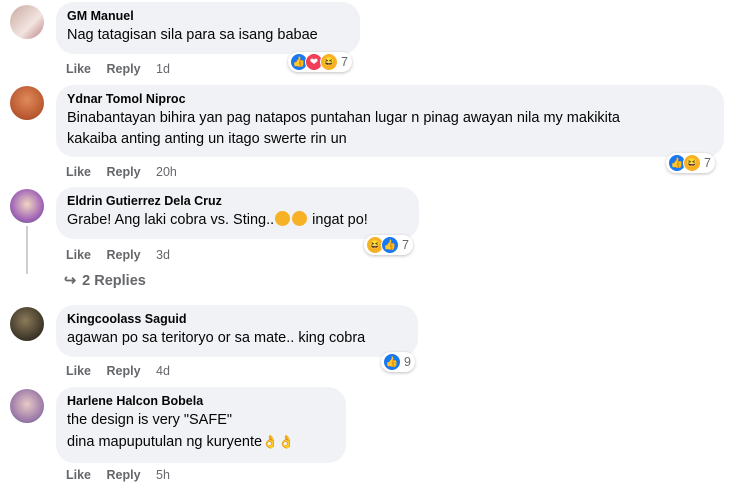 This screenshot has height=489, width=750. I want to click on comment-author: Ydnar Tomol Niproc, so click(389, 99).